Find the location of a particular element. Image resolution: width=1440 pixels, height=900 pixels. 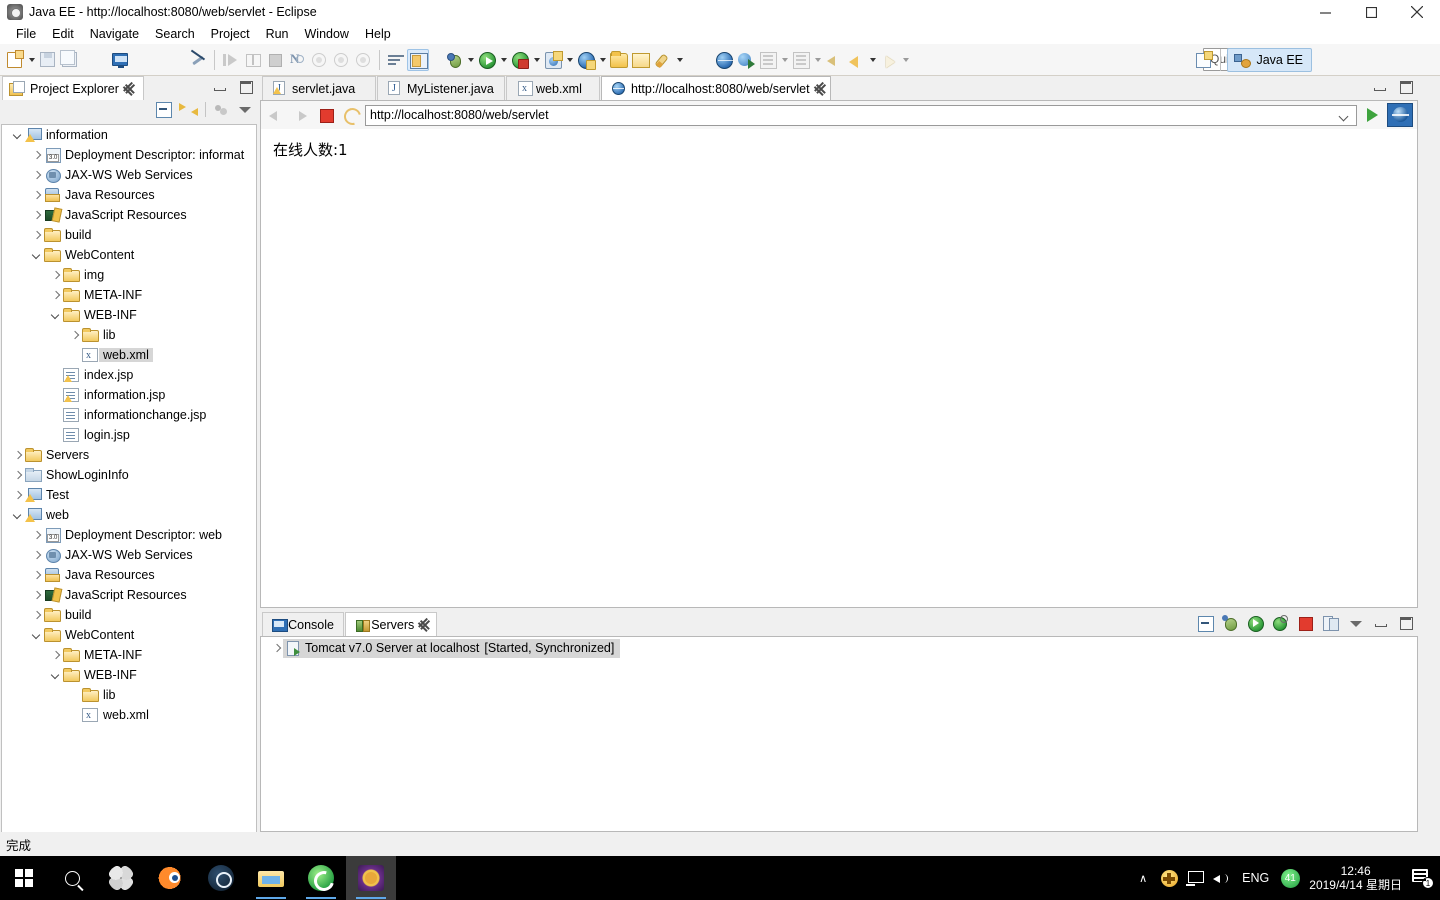

clock: 12:46 2019/4/14 星期日 is located at coordinates (1357, 878).